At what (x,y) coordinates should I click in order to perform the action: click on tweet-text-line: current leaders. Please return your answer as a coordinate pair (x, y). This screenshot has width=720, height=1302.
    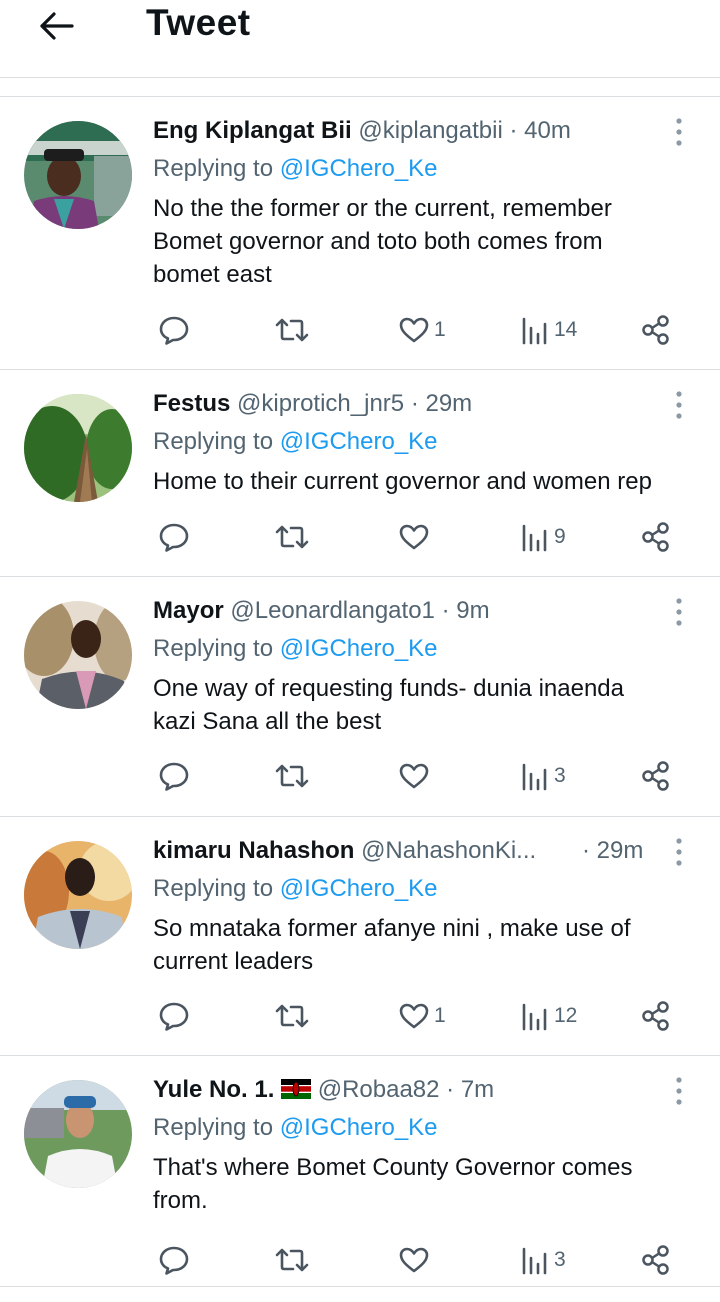
    Looking at the image, I should click on (233, 961).